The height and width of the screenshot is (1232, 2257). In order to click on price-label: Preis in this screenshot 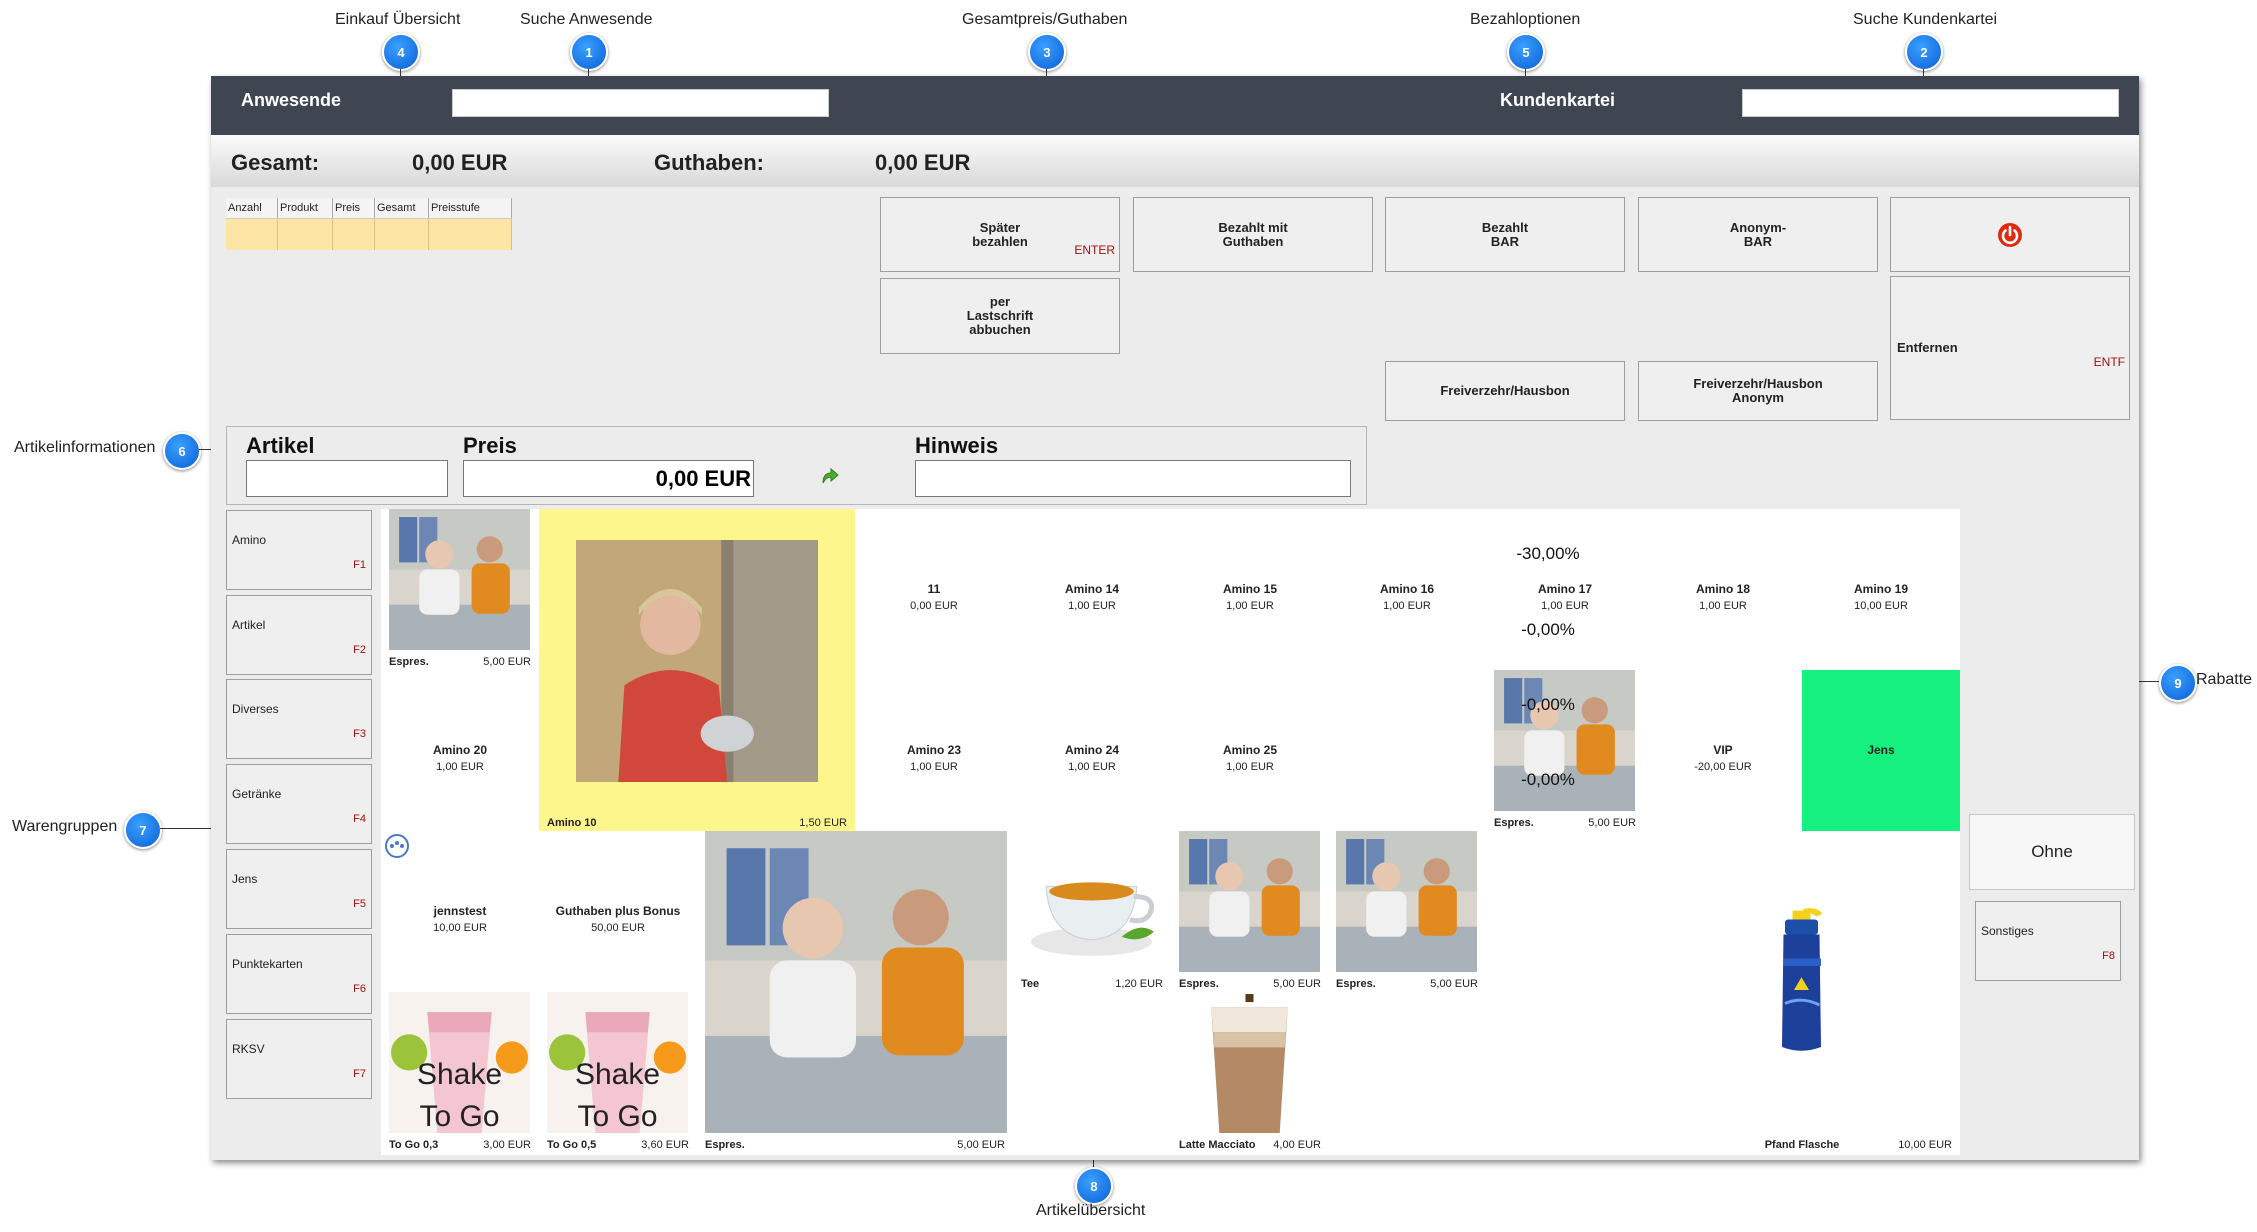, I will do `click(490, 445)`.